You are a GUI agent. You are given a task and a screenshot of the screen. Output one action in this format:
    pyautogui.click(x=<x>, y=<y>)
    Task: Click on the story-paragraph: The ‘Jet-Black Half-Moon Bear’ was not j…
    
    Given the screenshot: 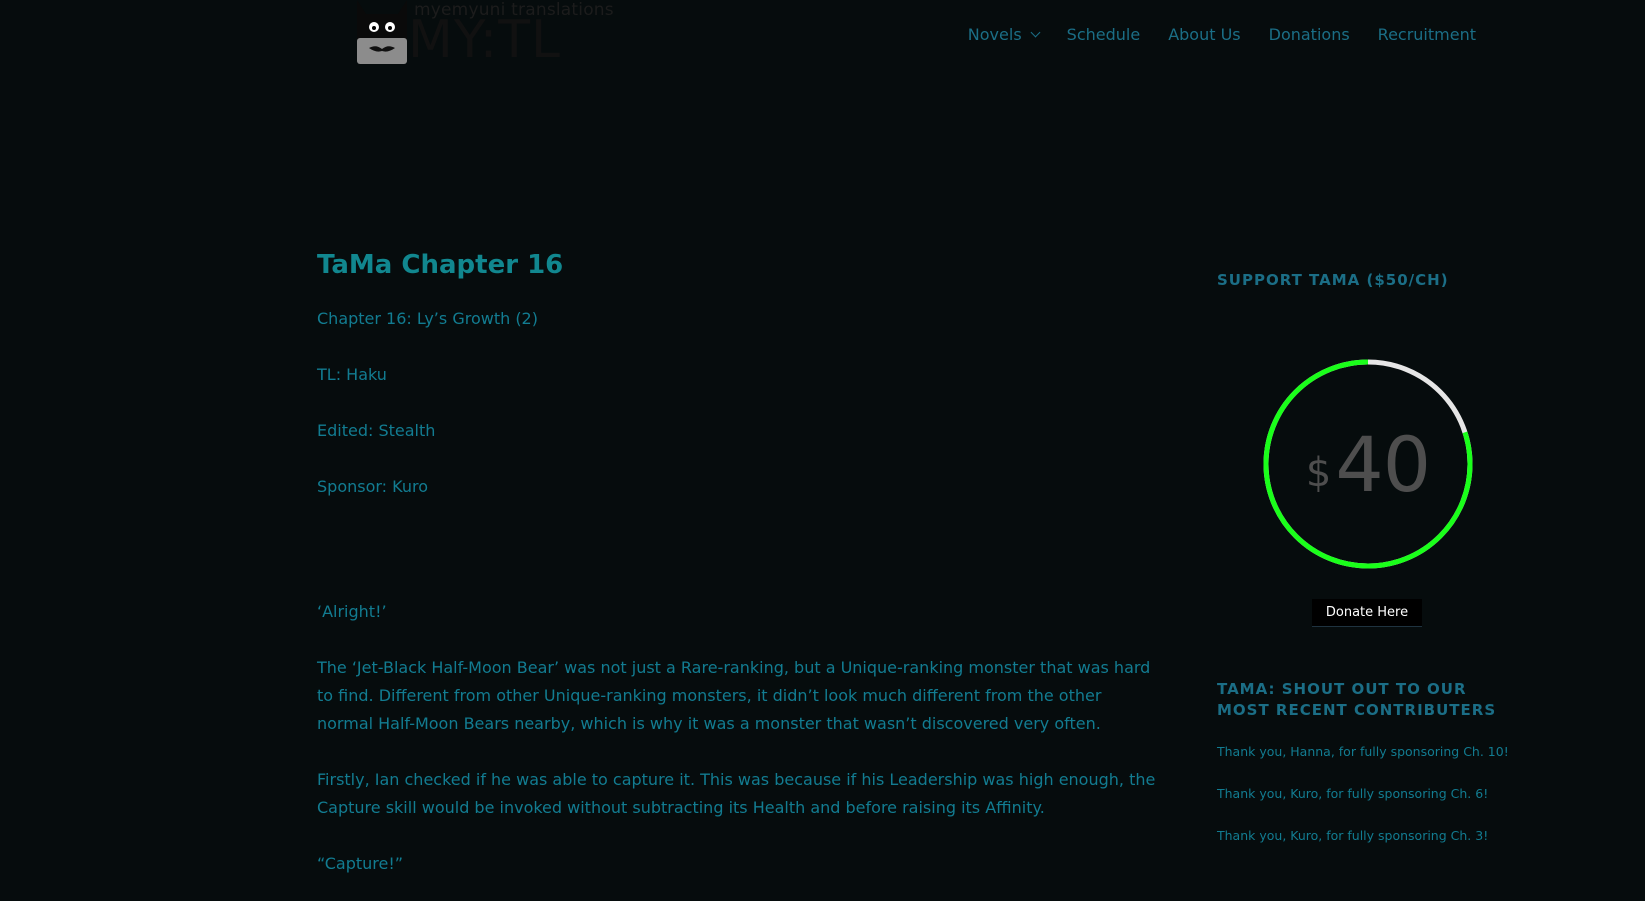 What is the action you would take?
    pyautogui.click(x=734, y=695)
    